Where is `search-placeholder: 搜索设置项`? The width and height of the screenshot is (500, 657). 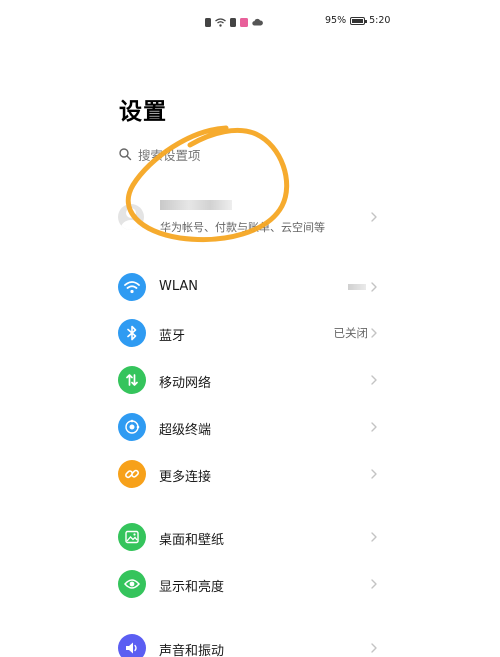 search-placeholder: 搜索设置项 is located at coordinates (169, 155).